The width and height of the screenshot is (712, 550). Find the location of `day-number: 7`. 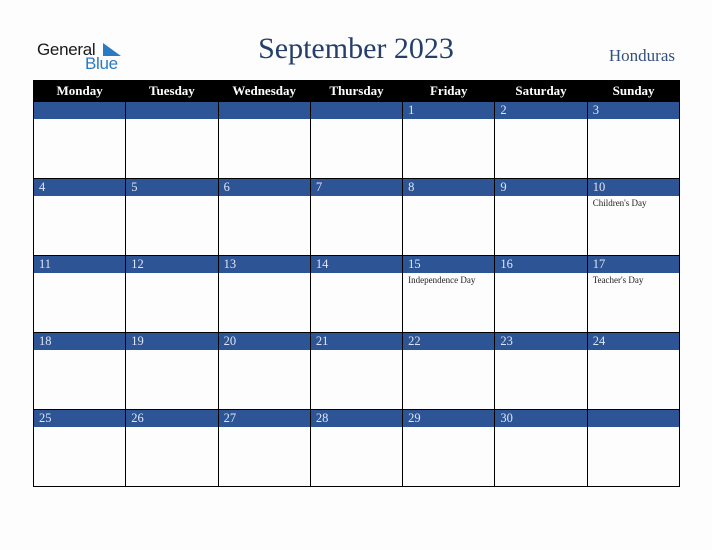

day-number: 7 is located at coordinates (356, 187).